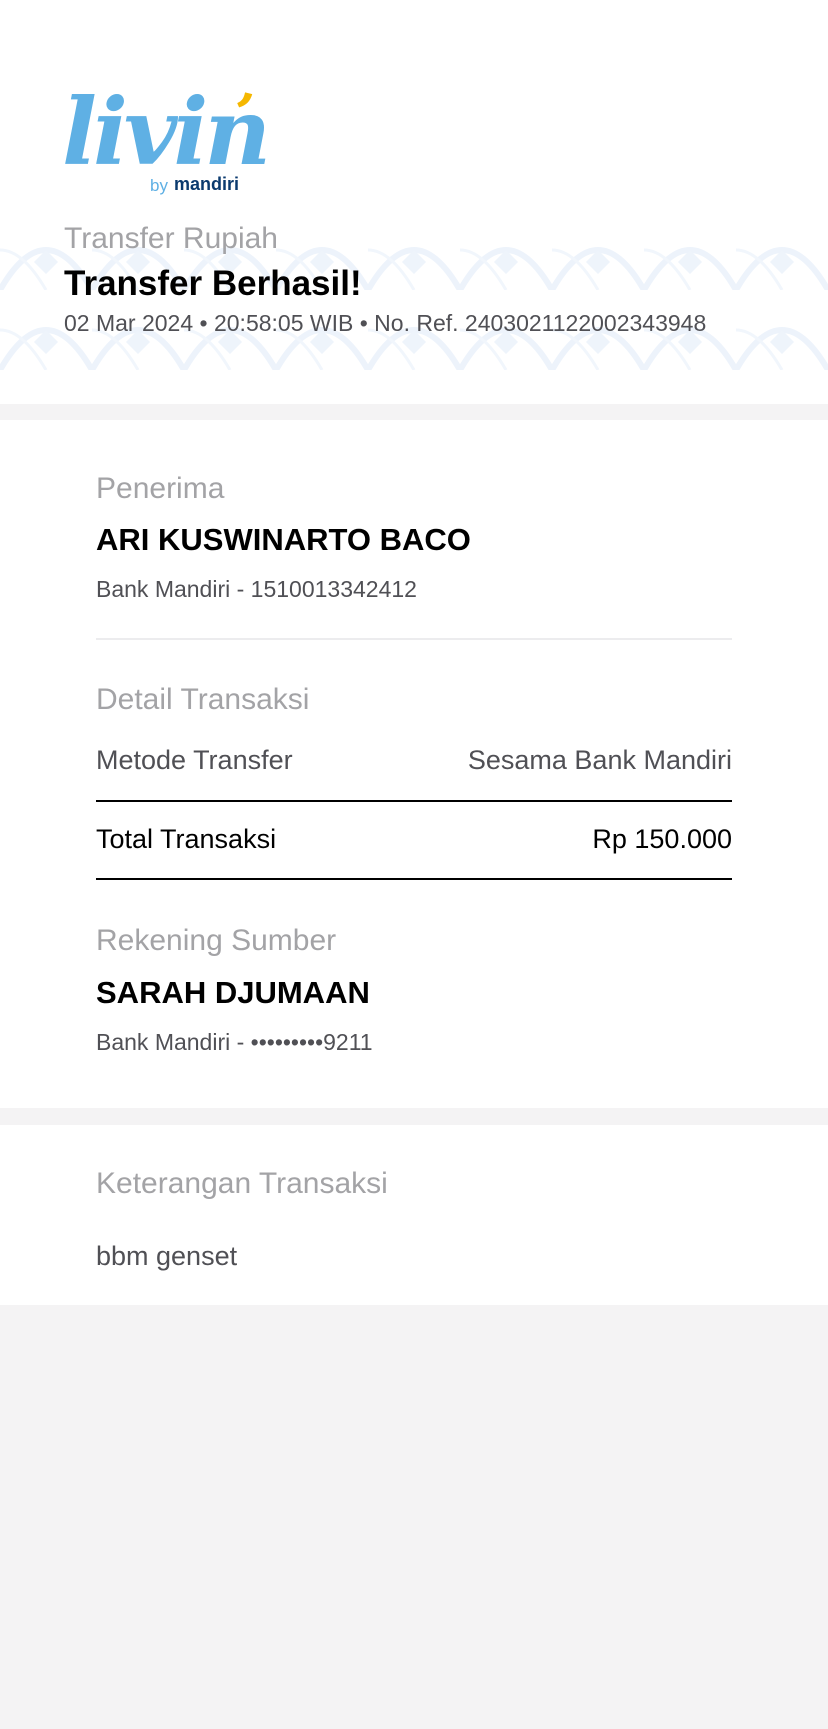 Image resolution: width=828 pixels, height=1729 pixels. What do you see at coordinates (203, 699) in the screenshot?
I see `details-label: Detail Transaksi` at bounding box center [203, 699].